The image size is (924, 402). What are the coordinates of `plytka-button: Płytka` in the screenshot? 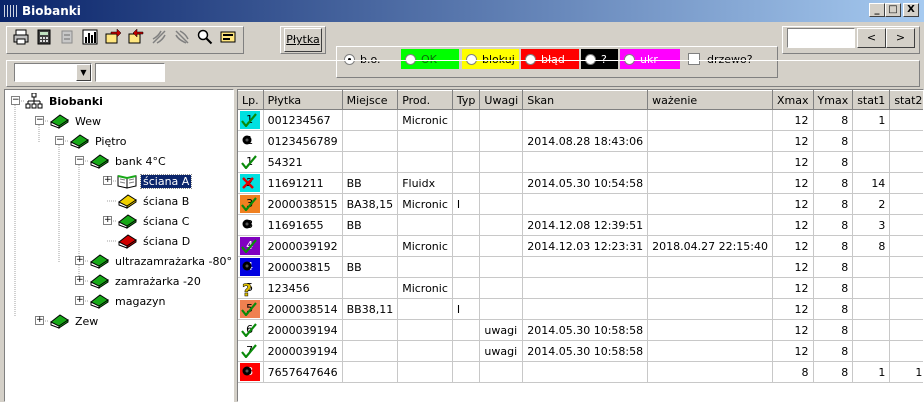 It's located at (303, 40).